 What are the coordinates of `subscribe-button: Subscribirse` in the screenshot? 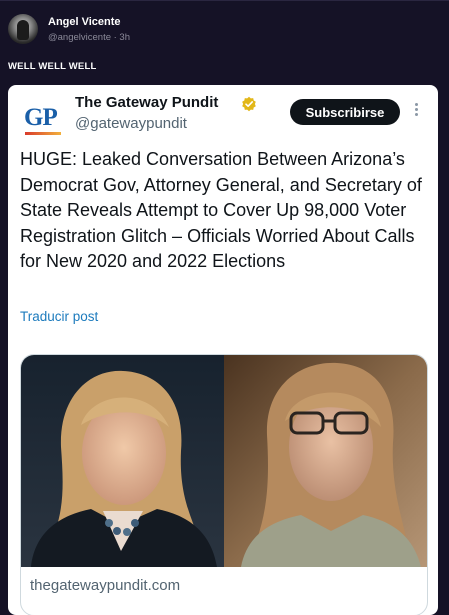 It's located at (345, 112).